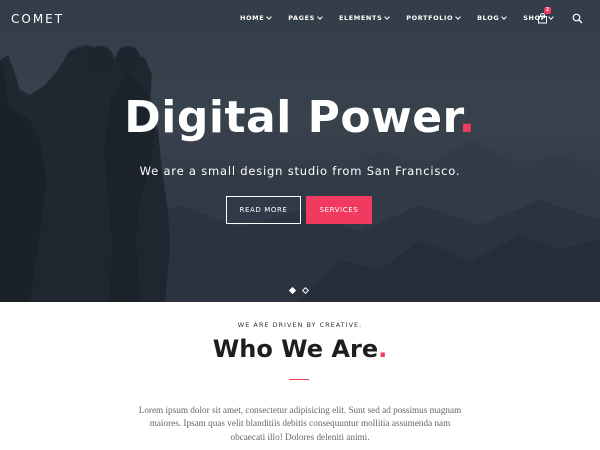 This screenshot has height=450, width=600. I want to click on menu-item-label: BLOG, so click(488, 18).